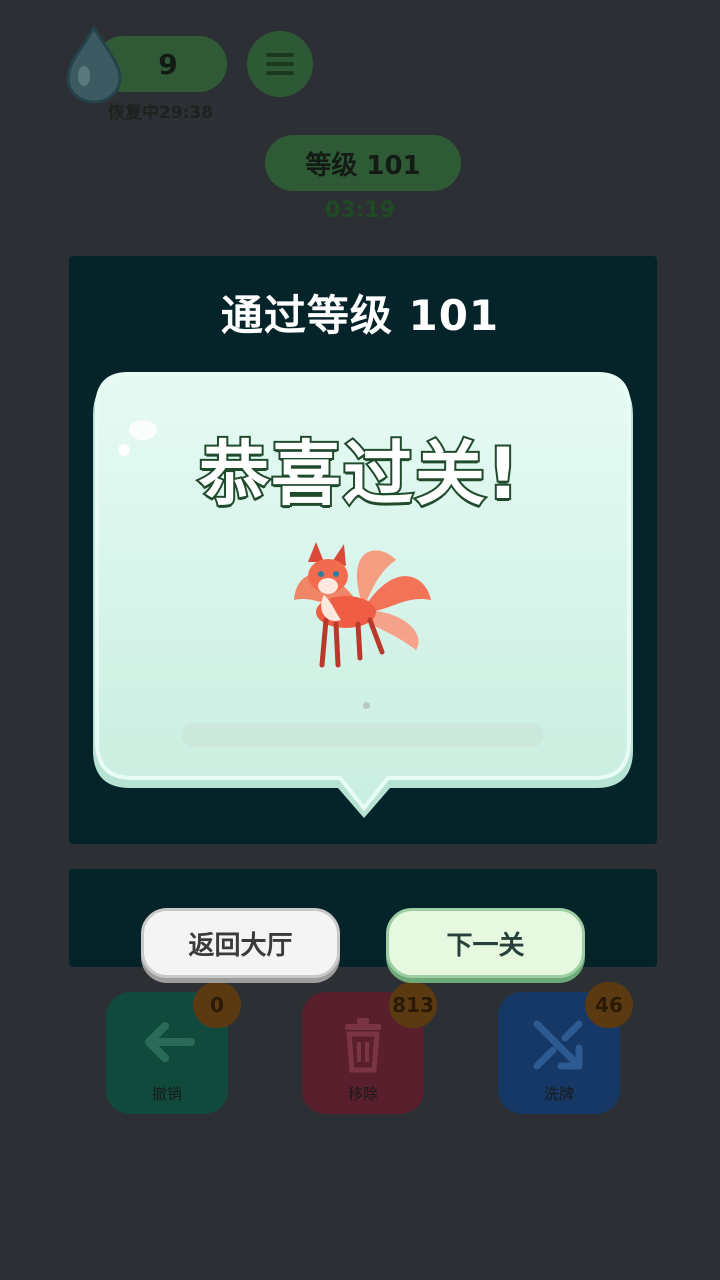 The width and height of the screenshot is (720, 1280). Describe the element at coordinates (558, 1094) in the screenshot. I see `shuffle-label: 洗牌` at that location.